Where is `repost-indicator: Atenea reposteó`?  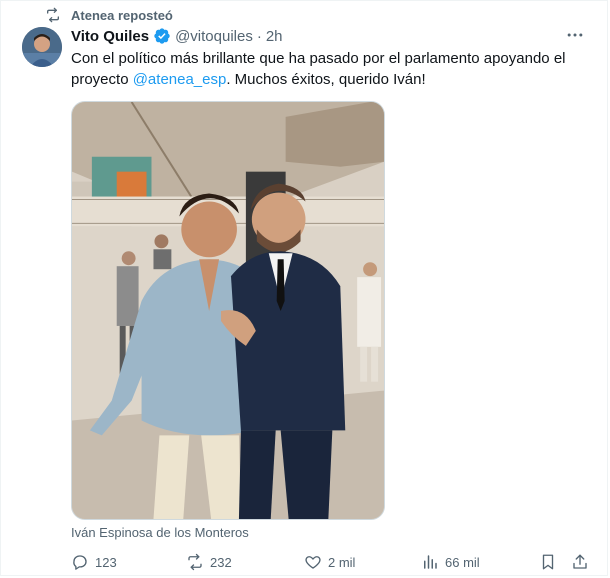 repost-indicator: Atenea reposteó is located at coordinates (109, 15).